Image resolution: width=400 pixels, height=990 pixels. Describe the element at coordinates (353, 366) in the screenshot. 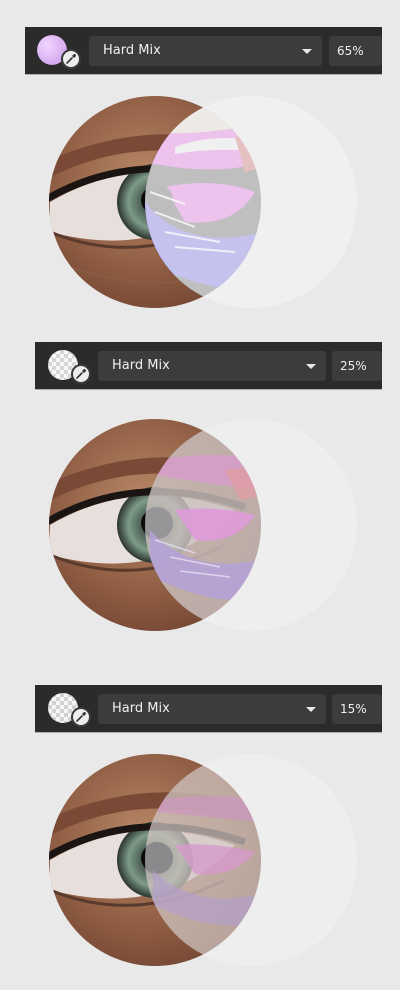

I see `opacity-value: 25%` at that location.